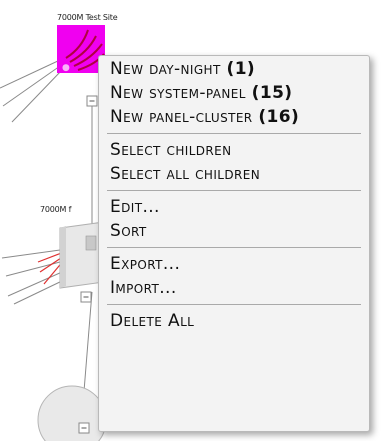 The image size is (392, 441). I want to click on menu-item-select-children: Select children, so click(234, 150).